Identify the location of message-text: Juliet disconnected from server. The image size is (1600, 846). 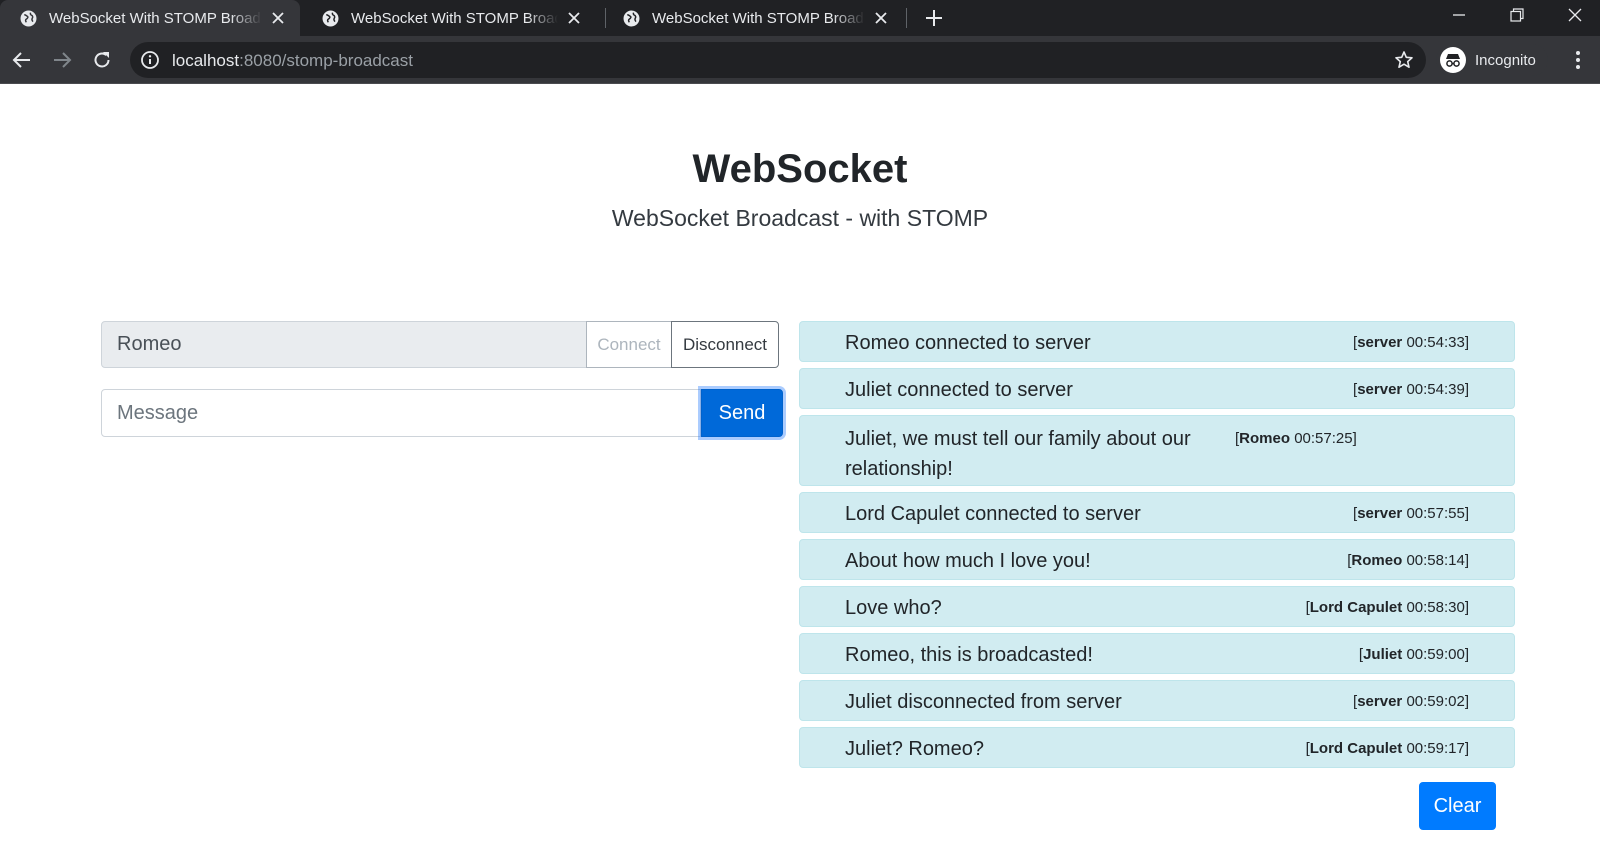
(983, 702).